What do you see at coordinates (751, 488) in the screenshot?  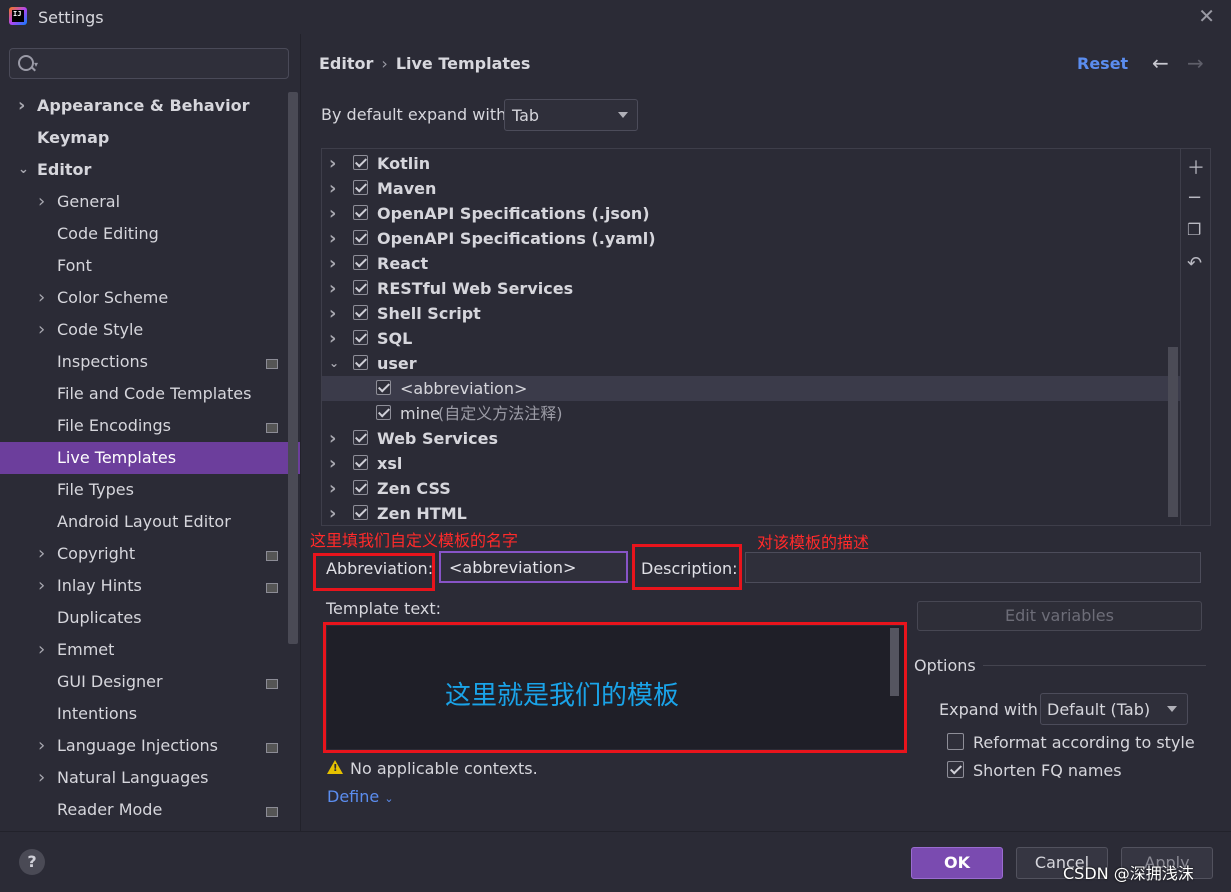 I see `template-group-row: › Zen CSS` at bounding box center [751, 488].